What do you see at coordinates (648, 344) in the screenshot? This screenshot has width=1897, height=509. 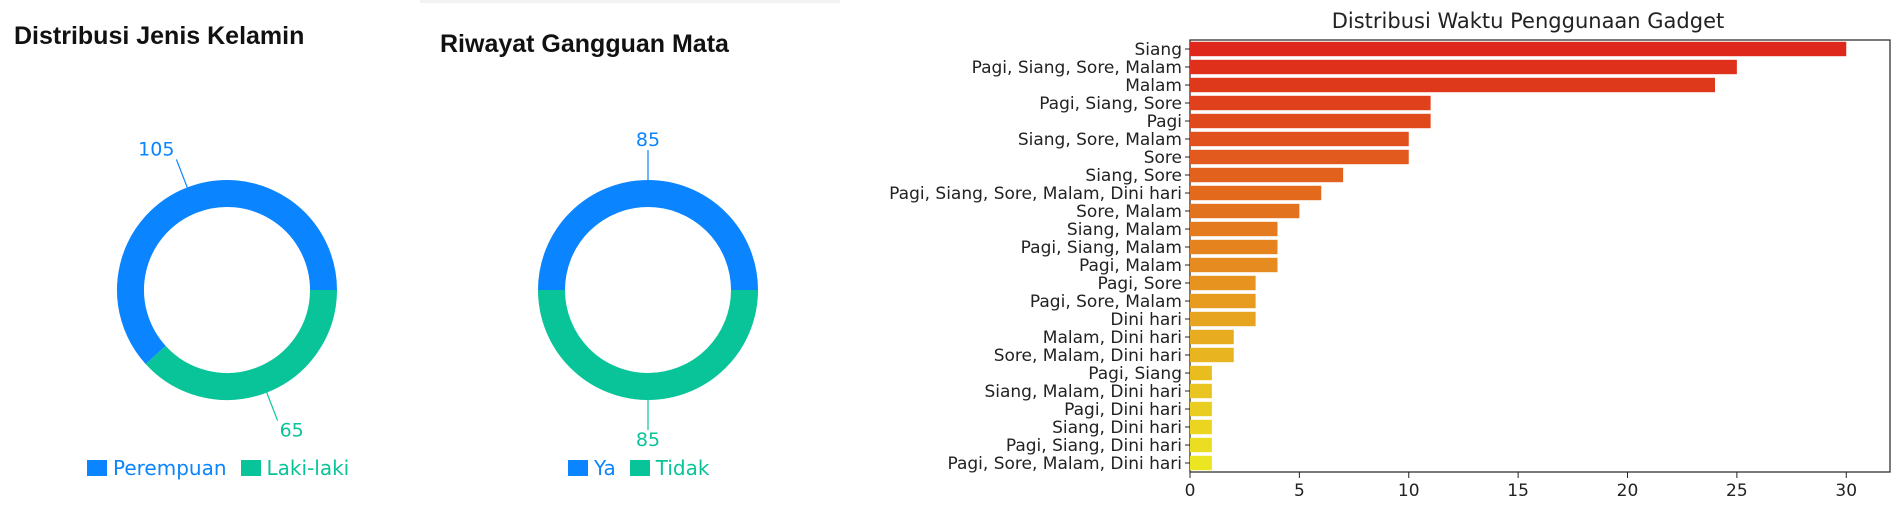 I see `eye-slice-tidak` at bounding box center [648, 344].